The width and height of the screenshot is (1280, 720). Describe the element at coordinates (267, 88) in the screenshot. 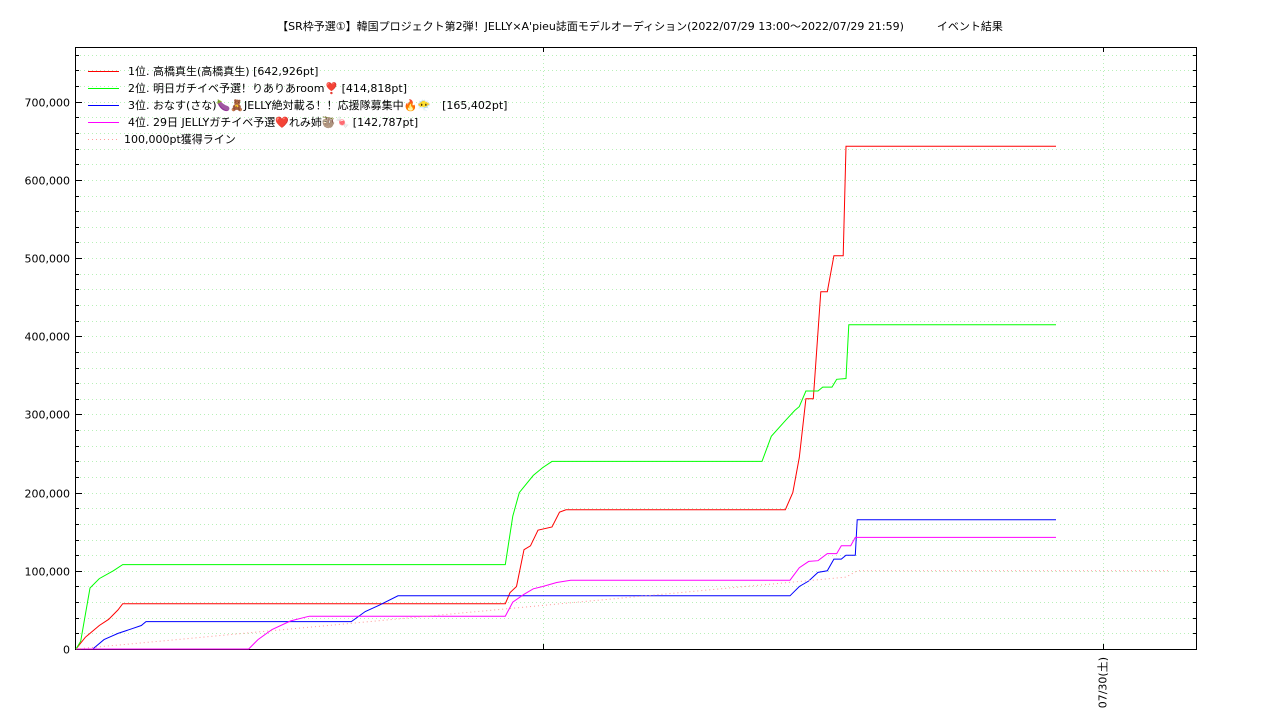

I see `legend-label-2: 2位. 明日ガチイベ予選！りありあroom❣️ [414,818pt]` at that location.